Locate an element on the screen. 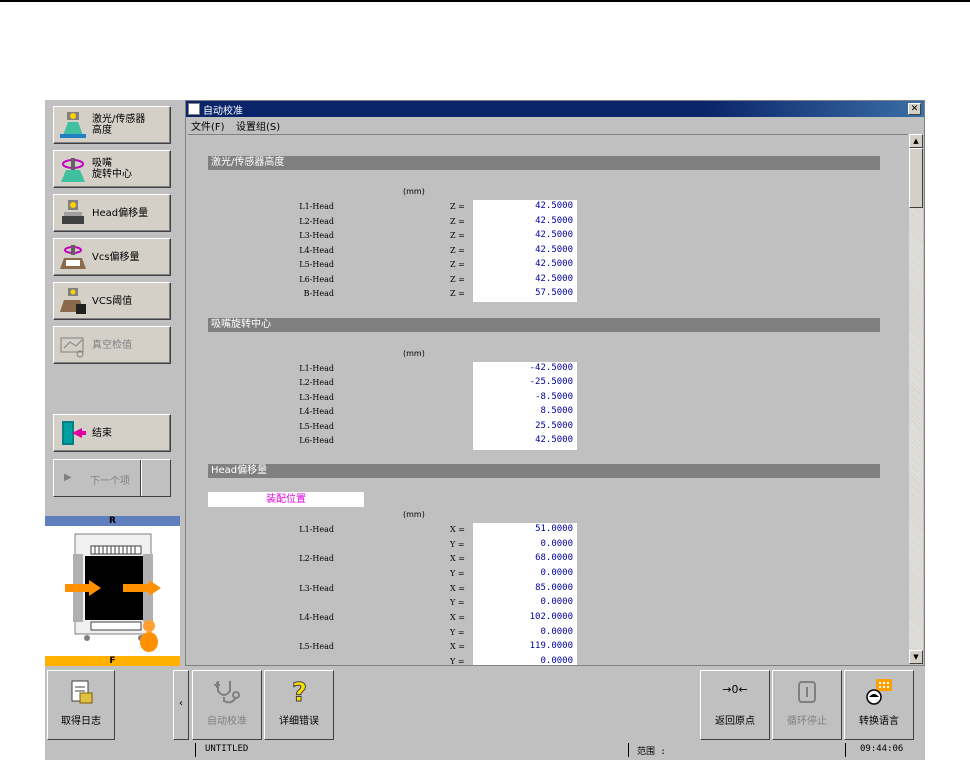  scroll-up-button: ▲ is located at coordinates (916, 141).